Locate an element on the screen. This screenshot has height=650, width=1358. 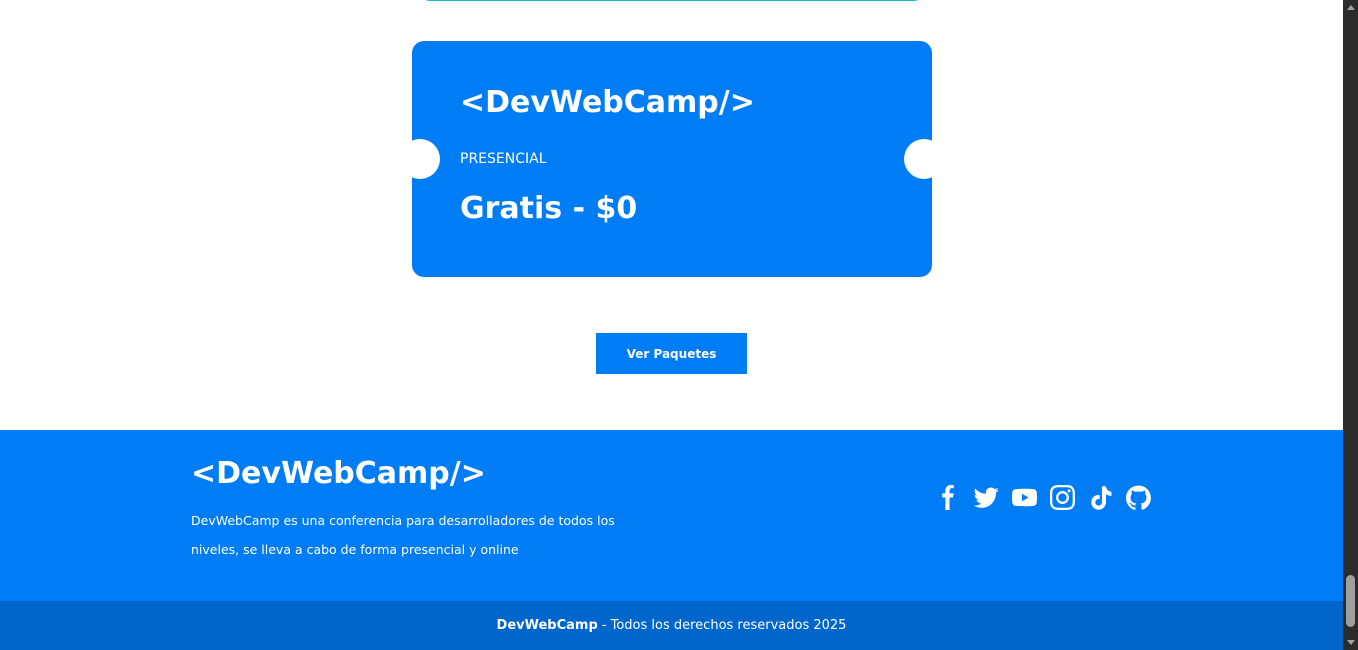
footer-logo: <DevWebCamp/> is located at coordinates (338, 473).